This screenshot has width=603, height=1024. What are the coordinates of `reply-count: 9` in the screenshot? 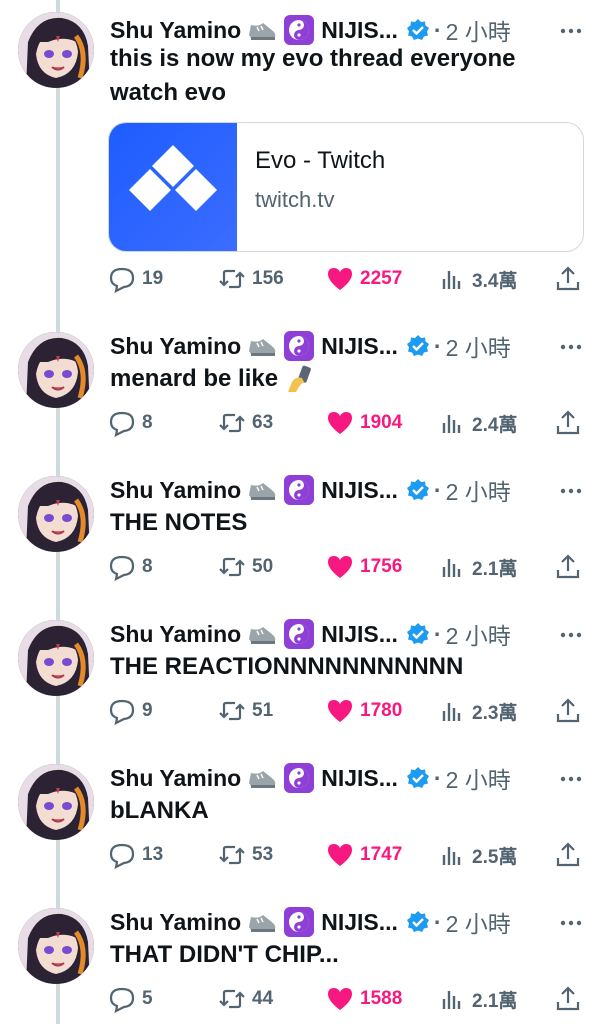 It's located at (147, 710).